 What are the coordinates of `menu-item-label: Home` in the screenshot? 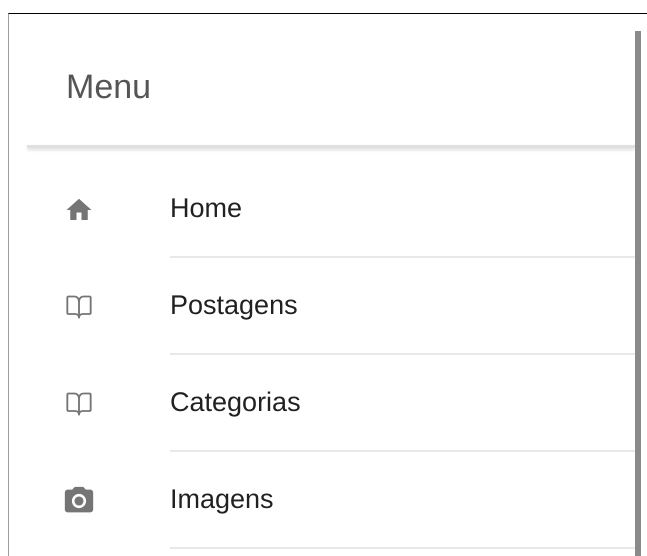 It's located at (206, 209).